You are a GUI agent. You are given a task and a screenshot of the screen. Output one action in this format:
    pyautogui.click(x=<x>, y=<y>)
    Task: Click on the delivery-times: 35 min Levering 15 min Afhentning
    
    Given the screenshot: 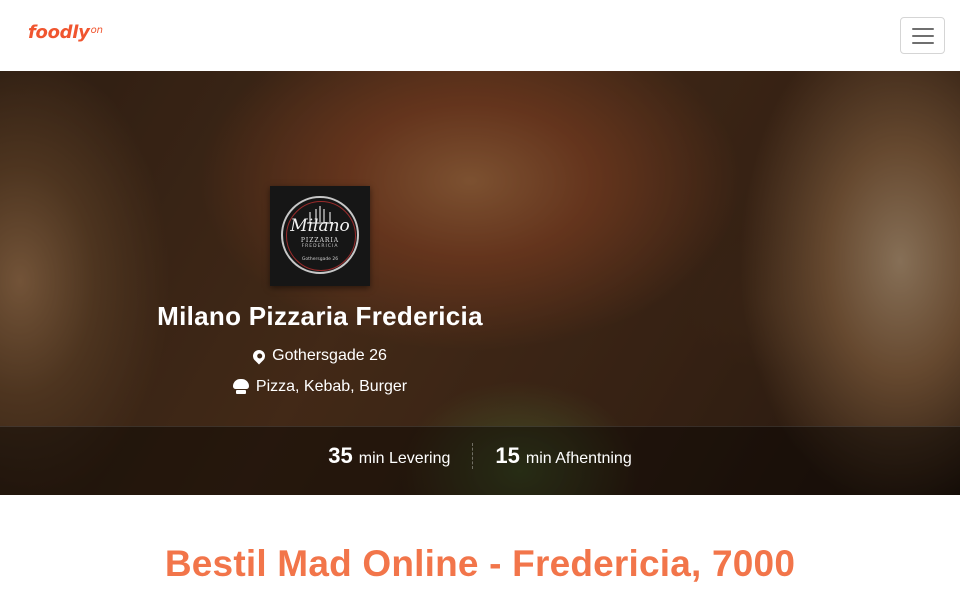 What is the action you would take?
    pyautogui.click(x=480, y=456)
    